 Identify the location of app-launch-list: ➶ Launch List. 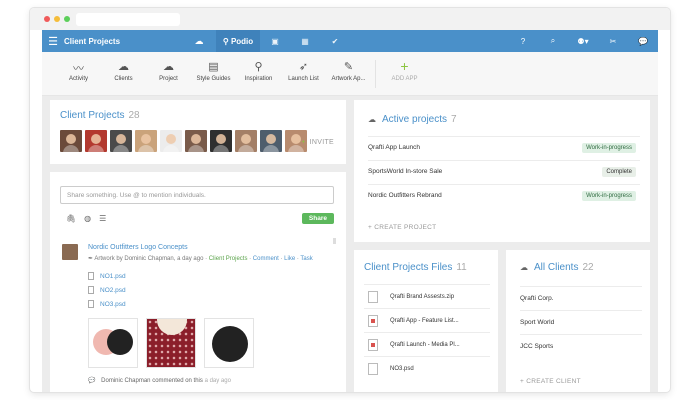
(303, 67).